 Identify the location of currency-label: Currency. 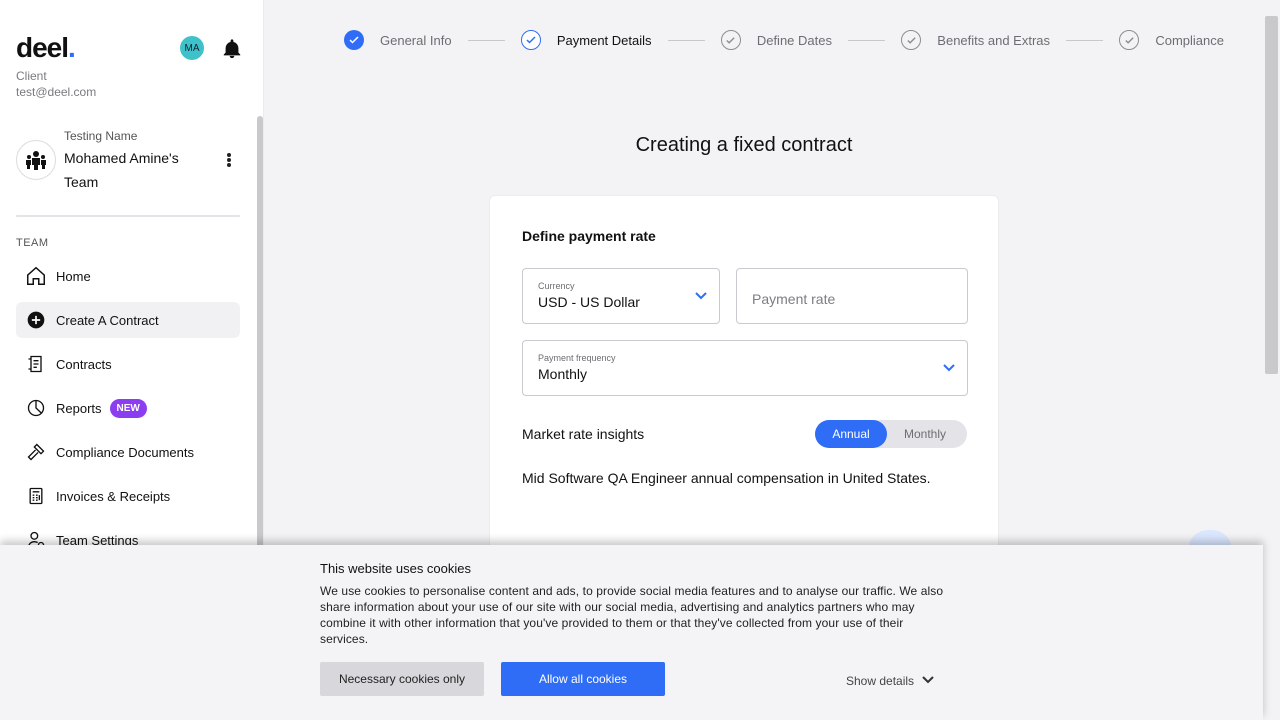
(556, 286).